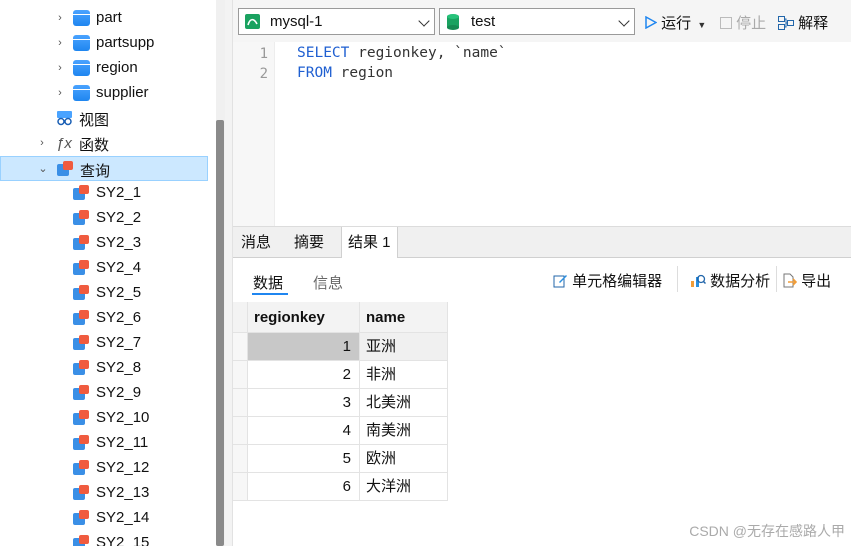  I want to click on tree-item-table-part: › part, so click(104, 18).